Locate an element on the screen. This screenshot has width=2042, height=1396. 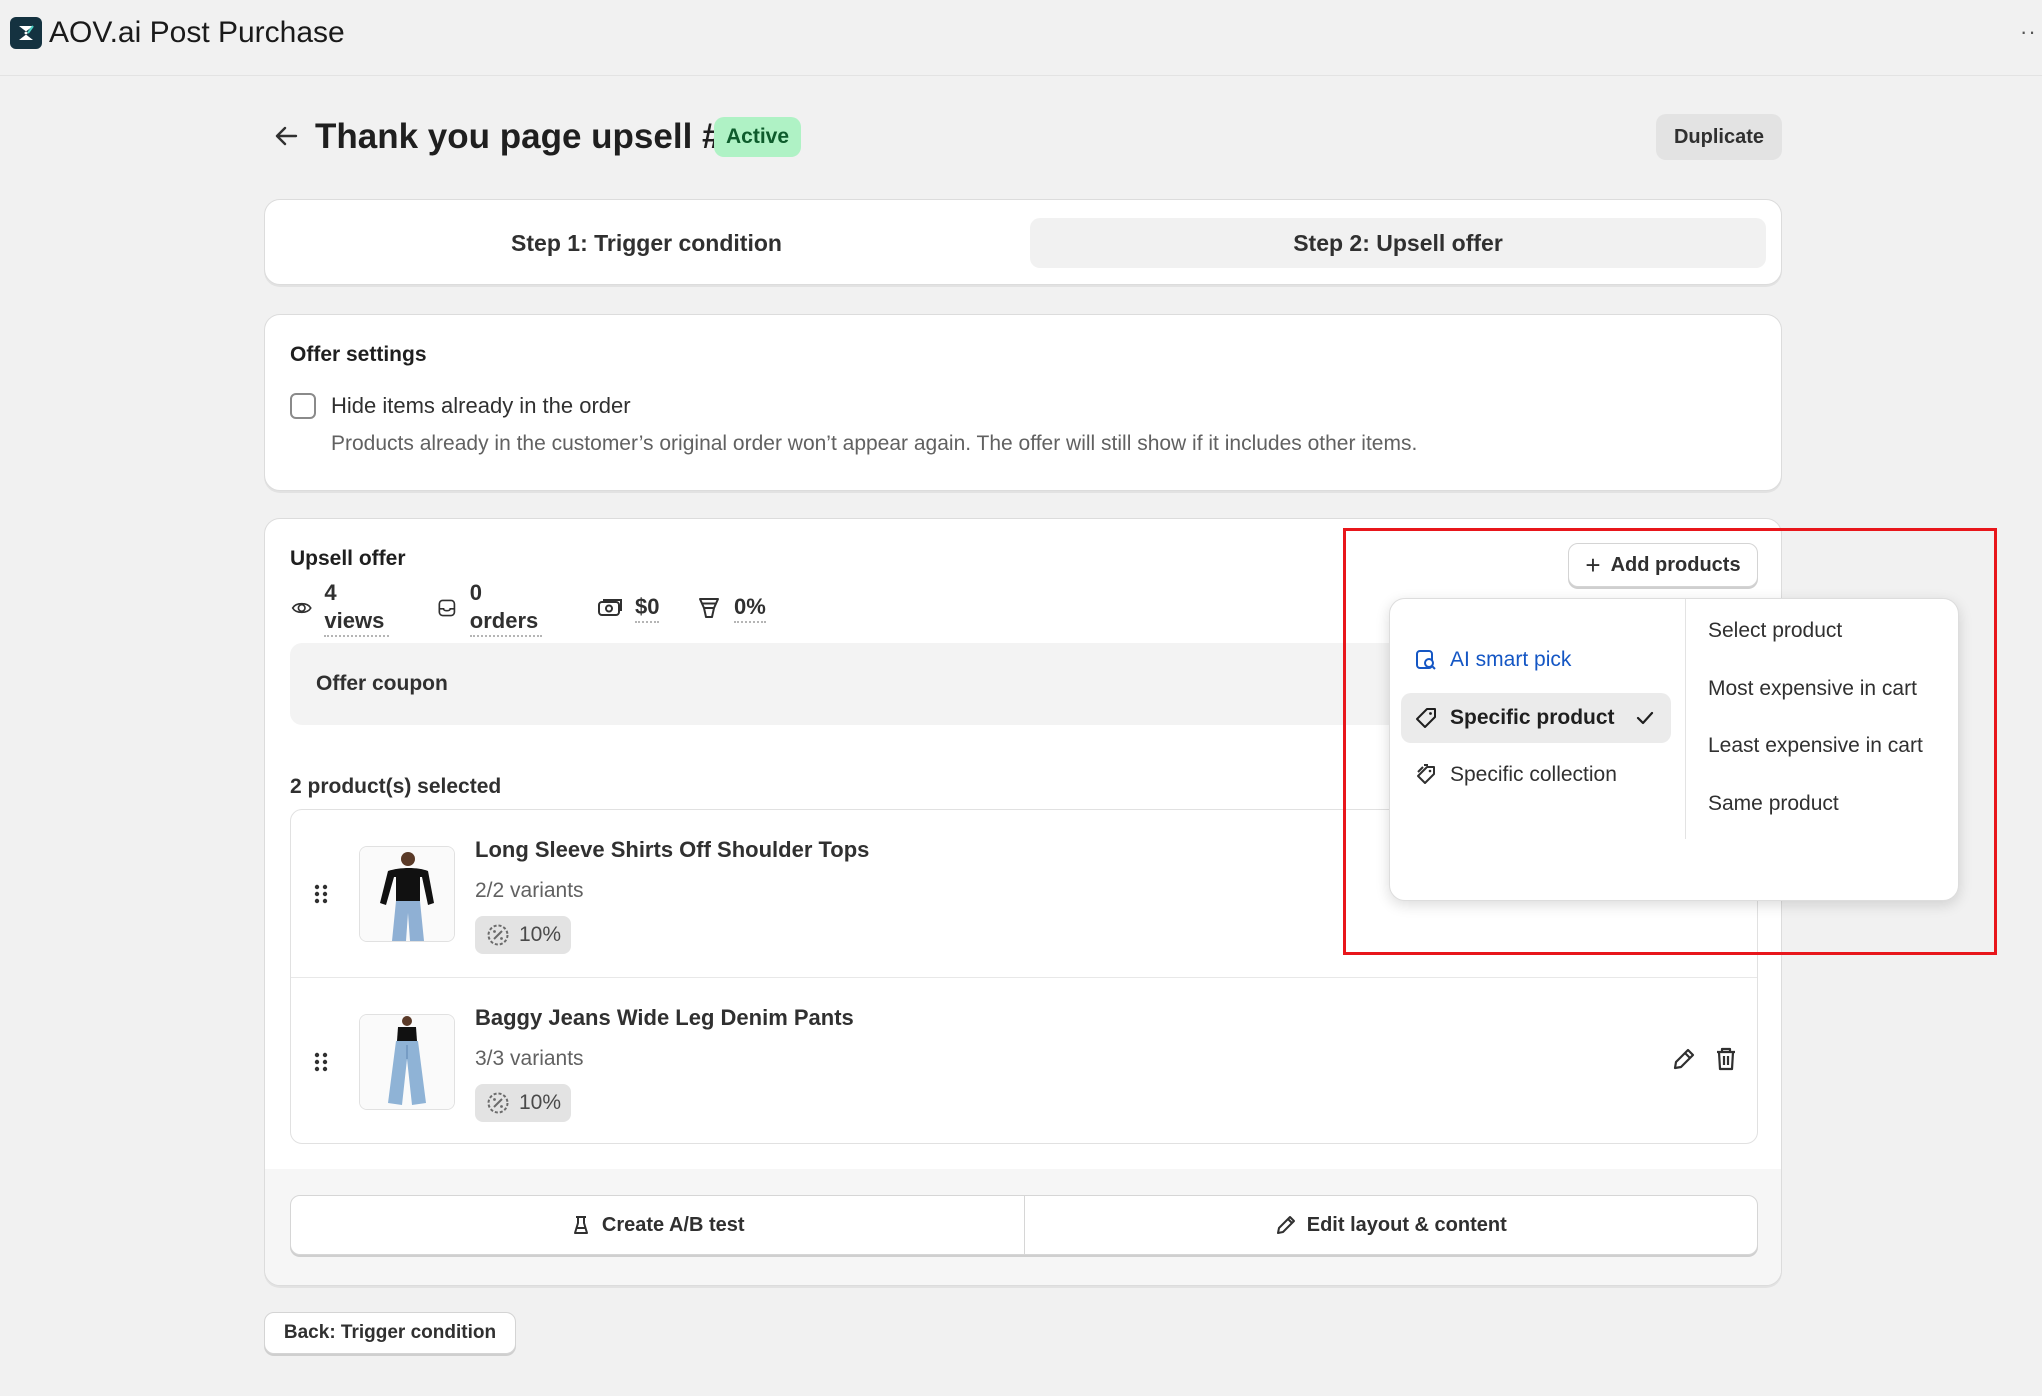
revenue-value: $0 is located at coordinates (647, 608).